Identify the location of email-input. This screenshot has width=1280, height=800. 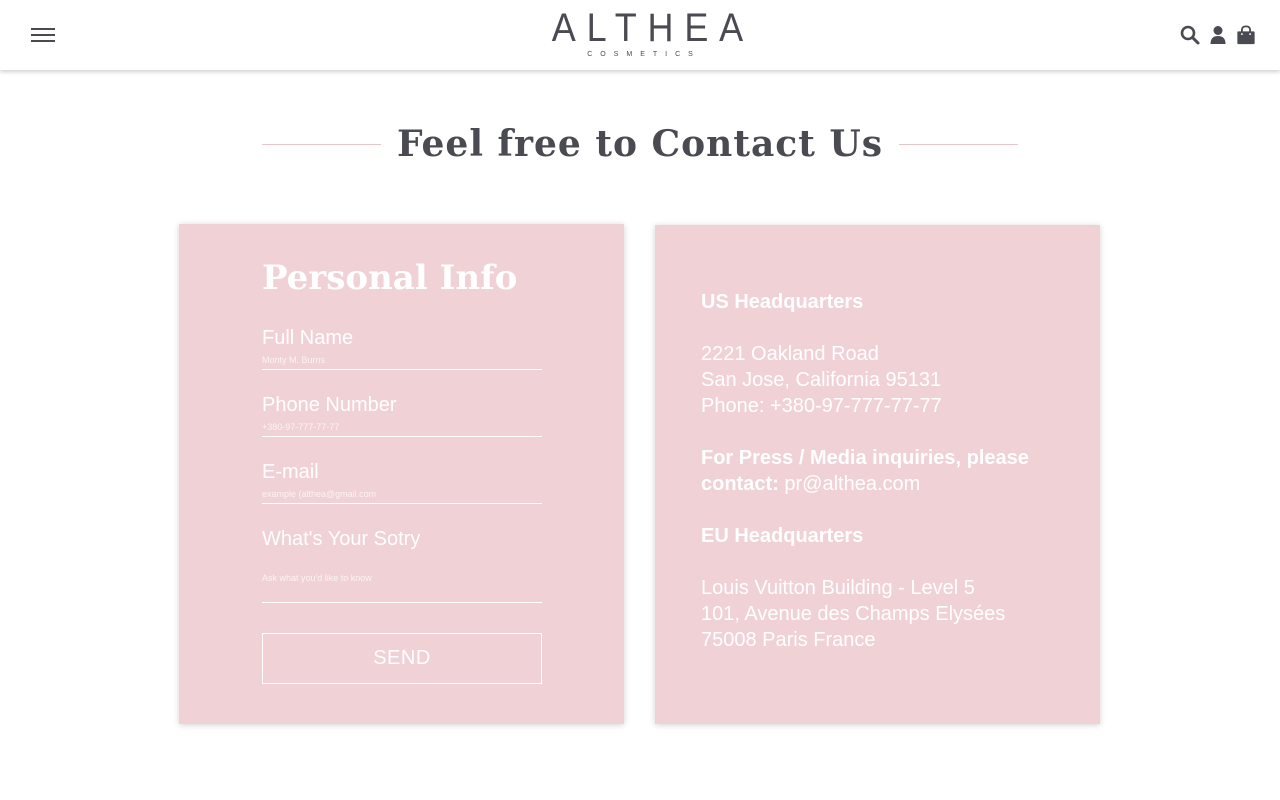
(402, 494).